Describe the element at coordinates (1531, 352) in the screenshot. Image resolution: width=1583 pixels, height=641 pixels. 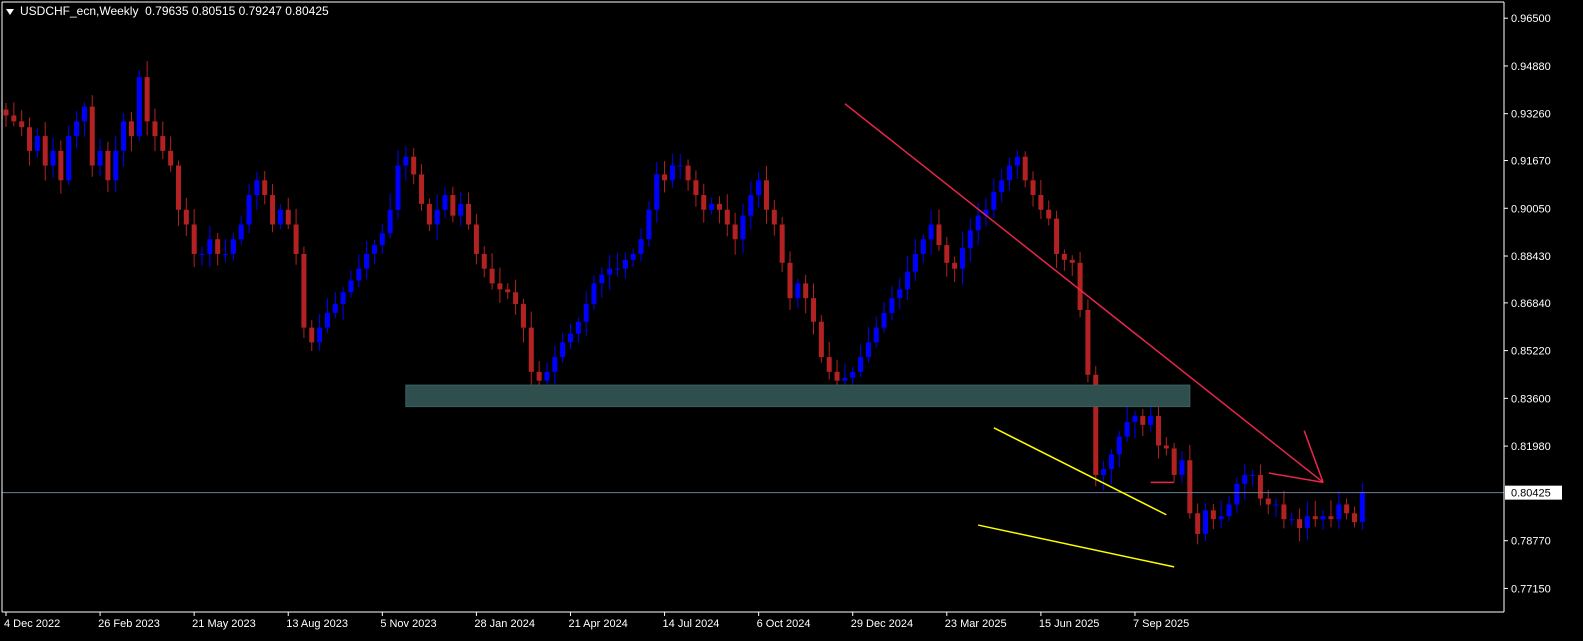
I see `price-tick-label: 0.85220` at that location.